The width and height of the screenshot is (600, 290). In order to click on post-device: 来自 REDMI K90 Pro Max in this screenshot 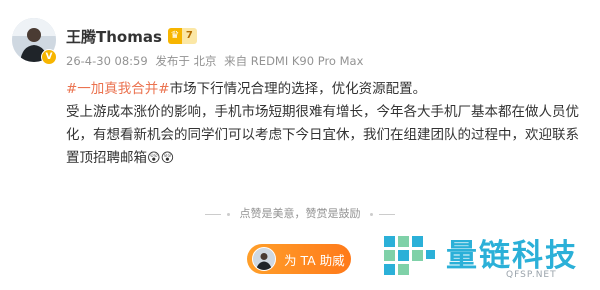, I will do `click(294, 61)`.